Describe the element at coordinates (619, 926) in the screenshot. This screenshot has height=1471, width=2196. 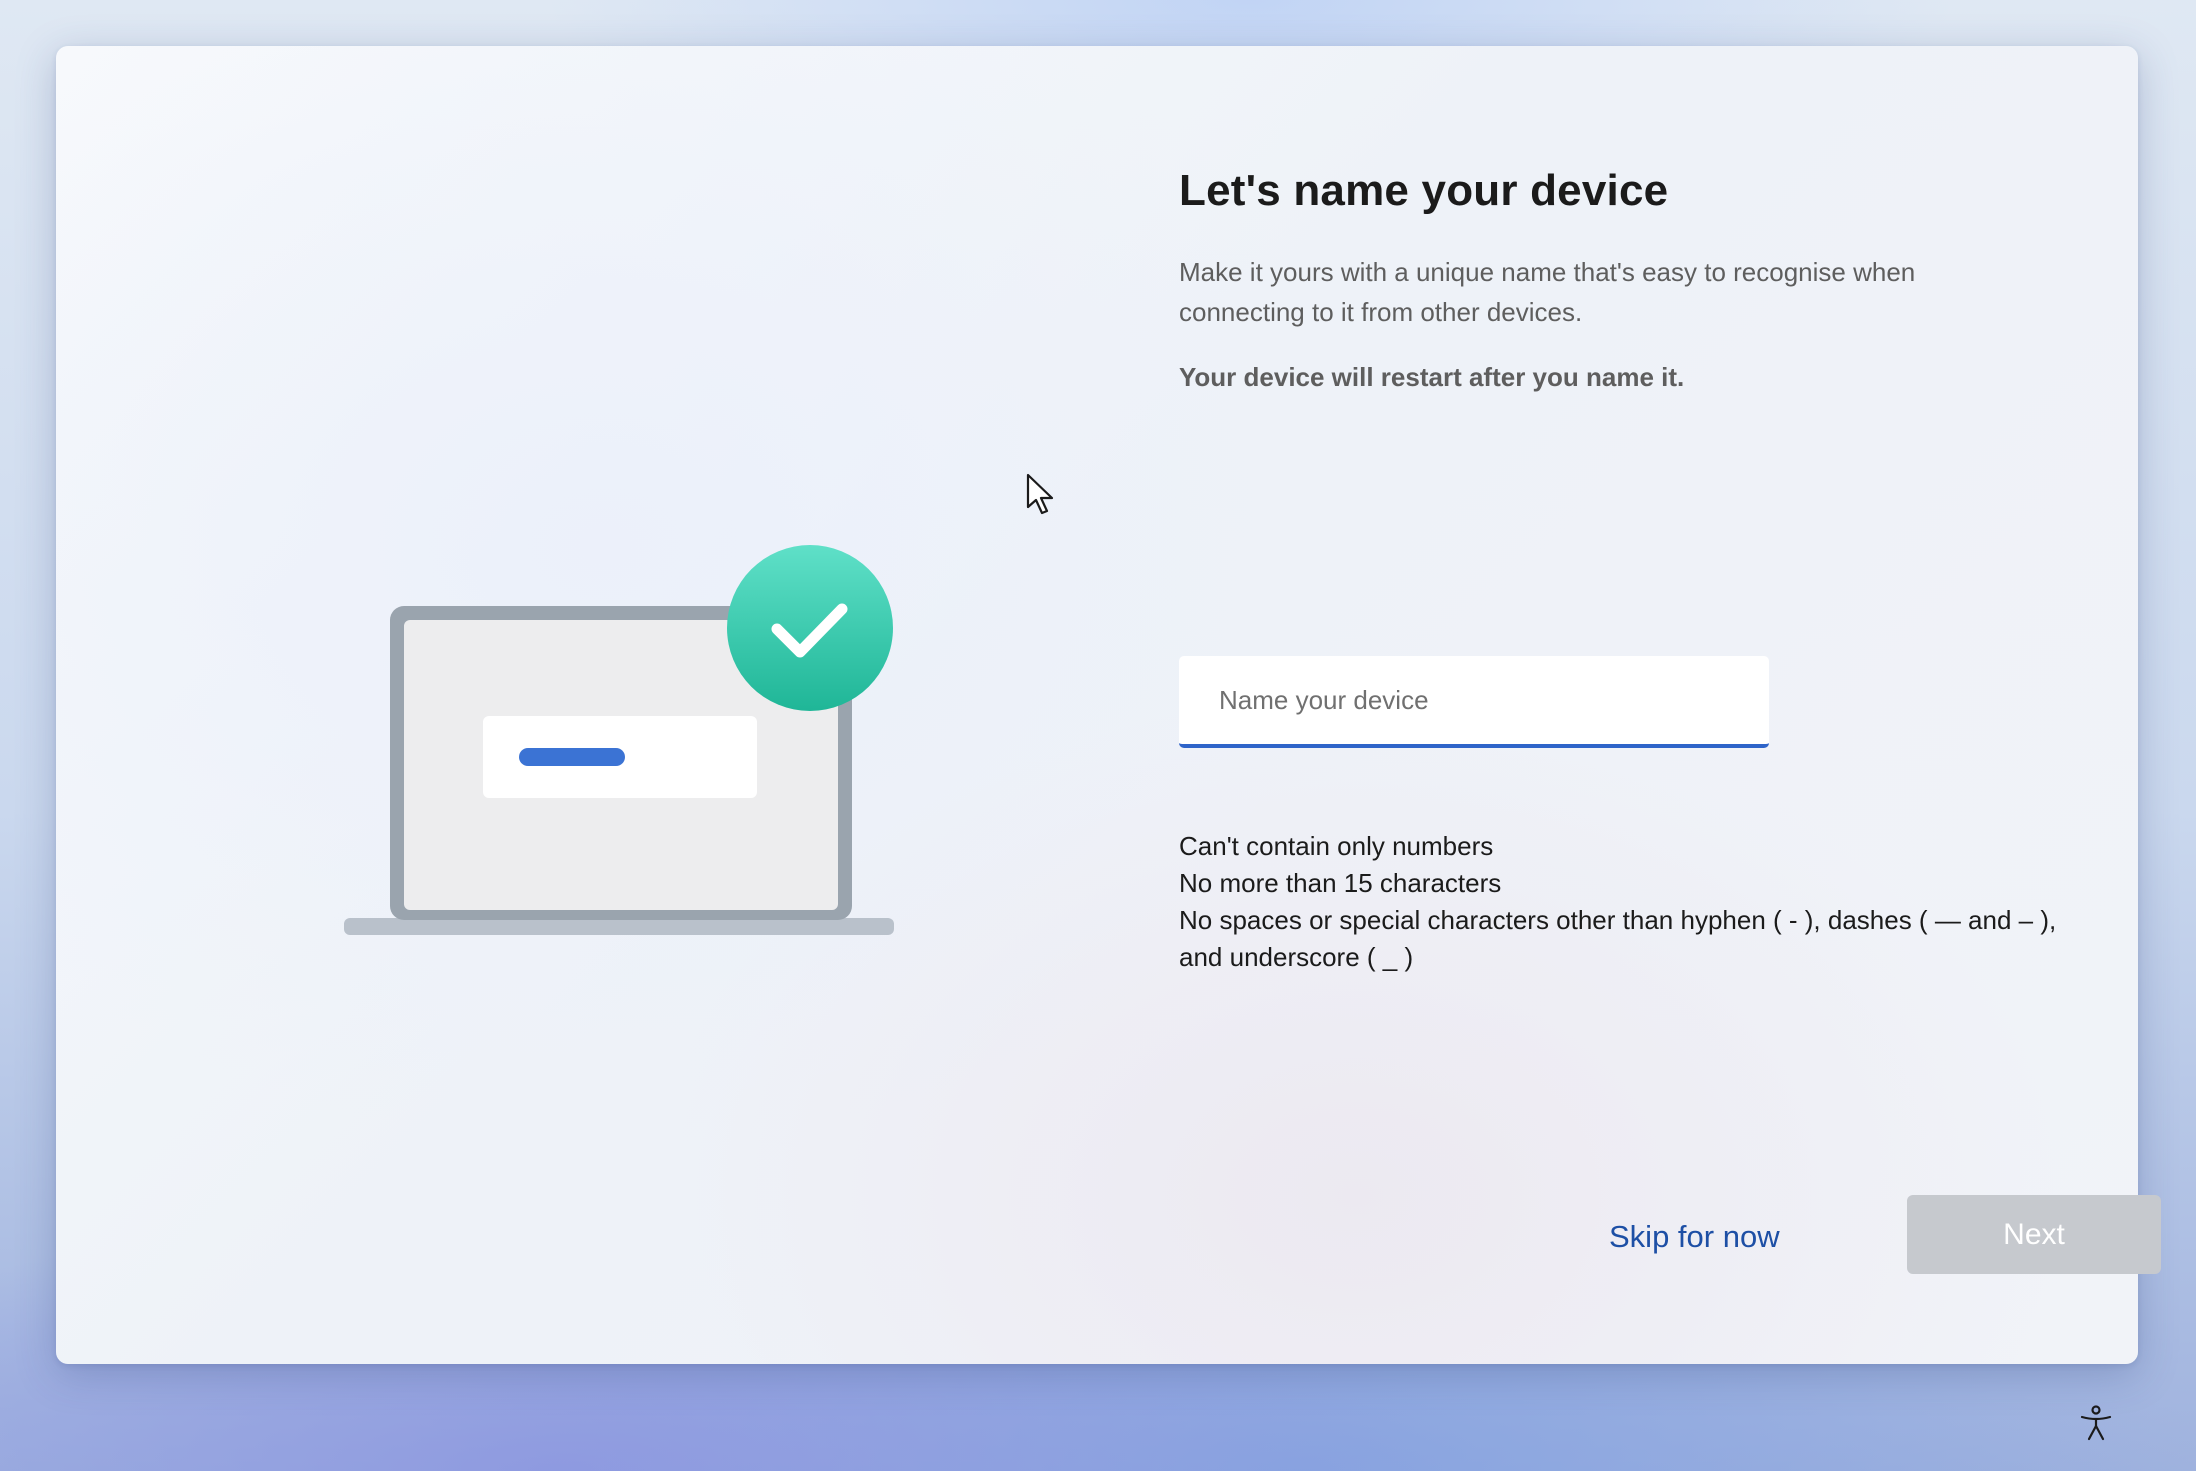
I see `laptop-base` at that location.